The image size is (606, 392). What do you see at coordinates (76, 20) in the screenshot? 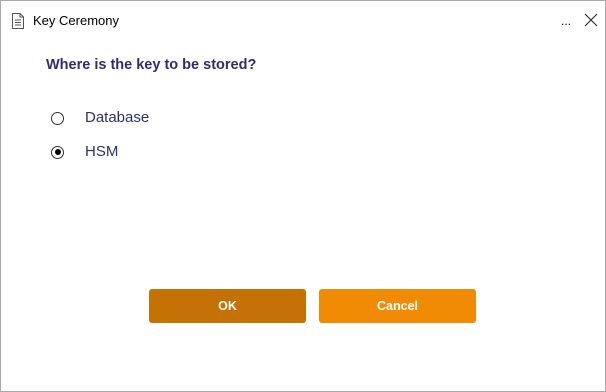
I see `window-title: Key Ceremony` at bounding box center [76, 20].